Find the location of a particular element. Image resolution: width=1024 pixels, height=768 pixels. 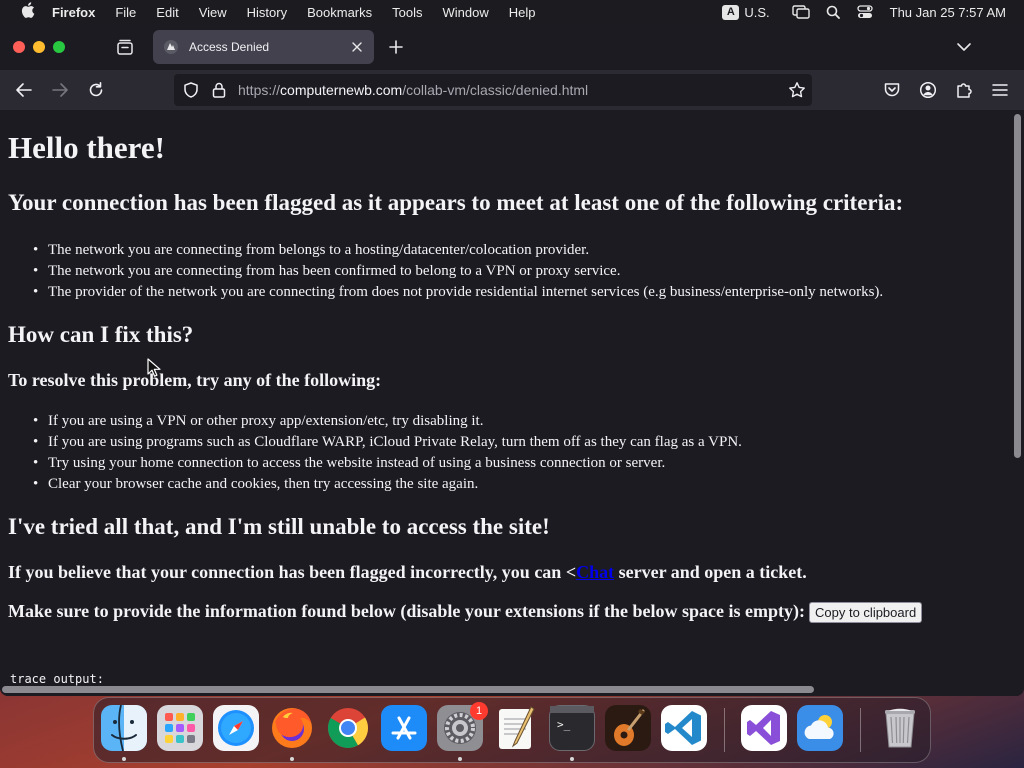

terminal-prompt: >_ is located at coordinates (564, 724).